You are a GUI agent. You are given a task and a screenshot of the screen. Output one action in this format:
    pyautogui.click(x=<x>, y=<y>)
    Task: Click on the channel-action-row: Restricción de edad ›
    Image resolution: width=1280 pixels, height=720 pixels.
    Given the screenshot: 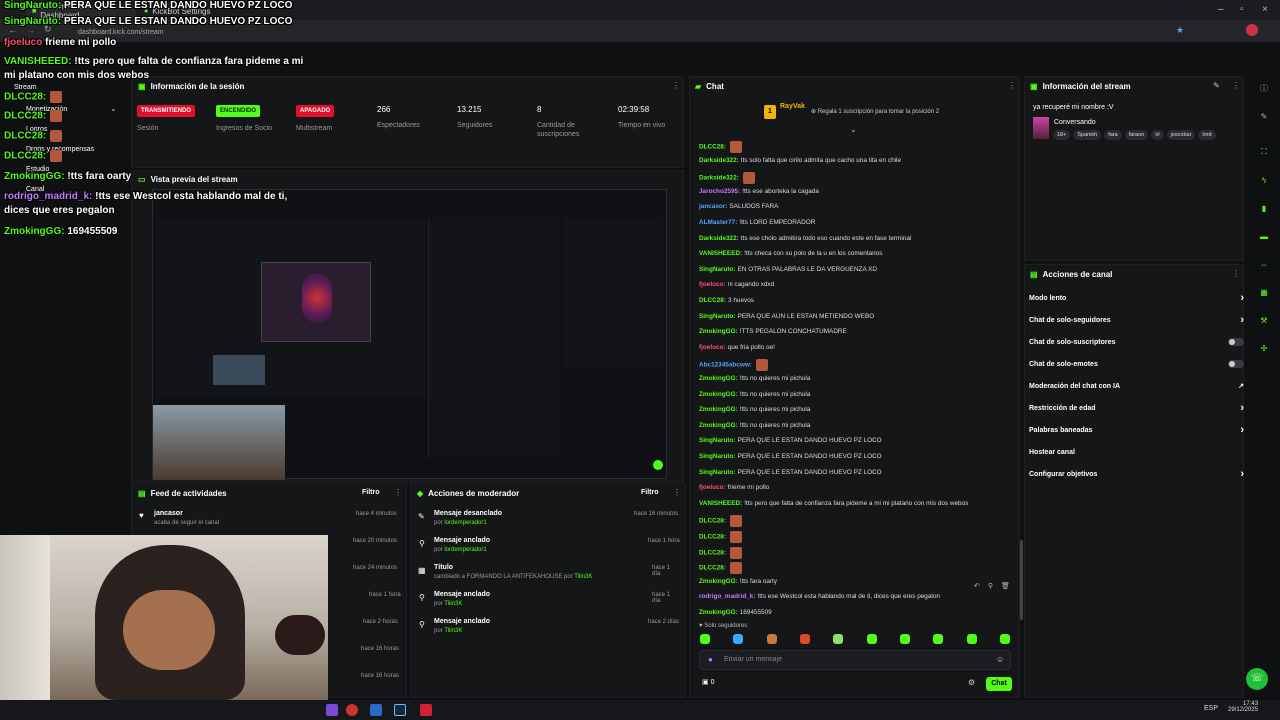 What is the action you would take?
    pyautogui.click(x=1136, y=408)
    